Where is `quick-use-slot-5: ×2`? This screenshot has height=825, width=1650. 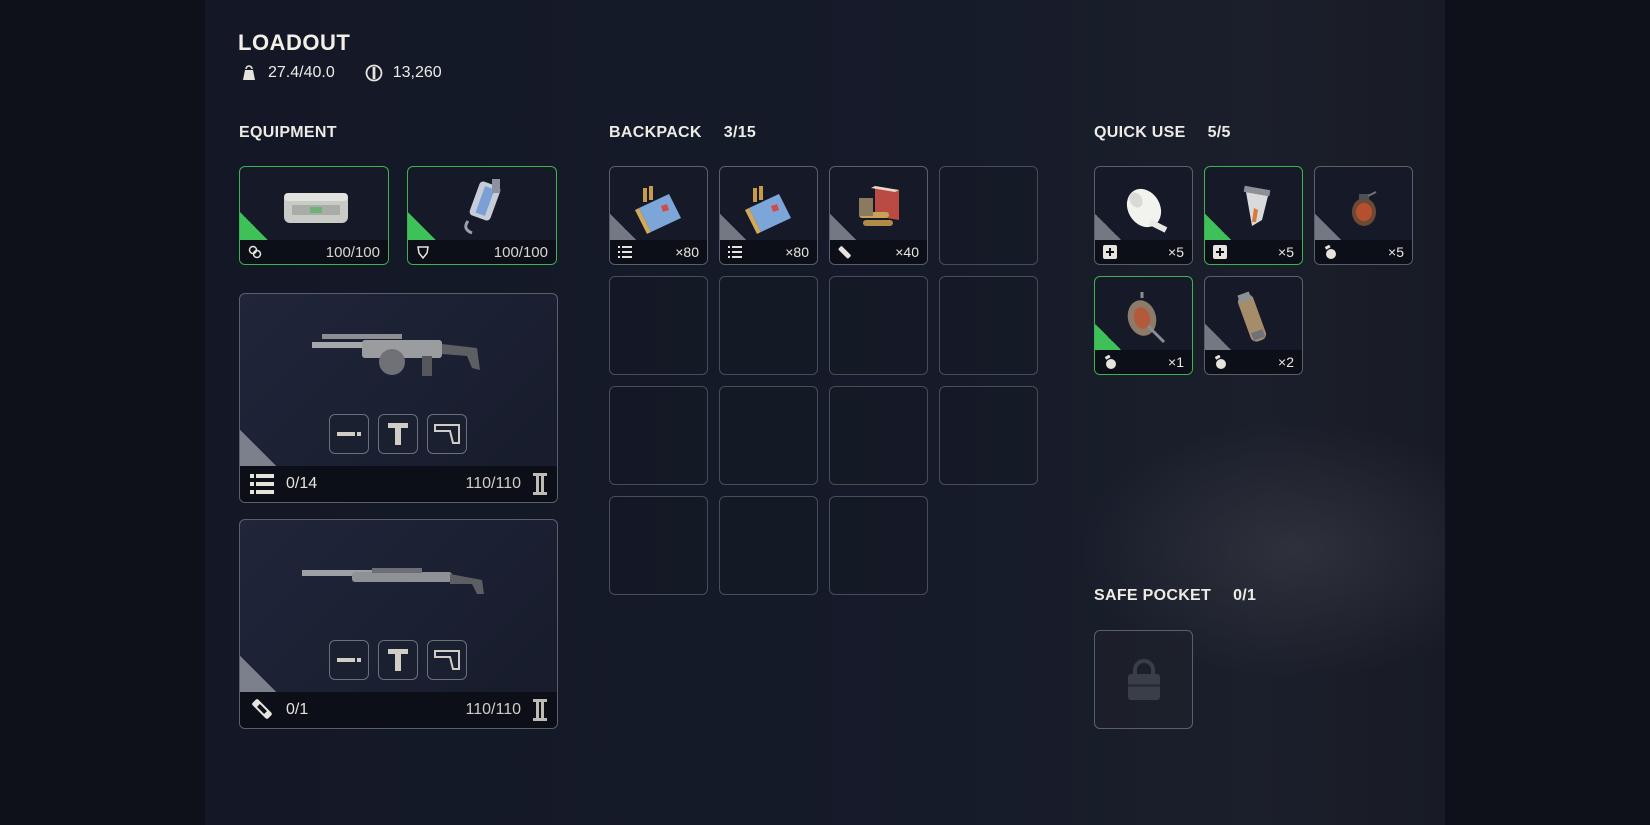
quick-use-slot-5: ×2 is located at coordinates (1253, 325).